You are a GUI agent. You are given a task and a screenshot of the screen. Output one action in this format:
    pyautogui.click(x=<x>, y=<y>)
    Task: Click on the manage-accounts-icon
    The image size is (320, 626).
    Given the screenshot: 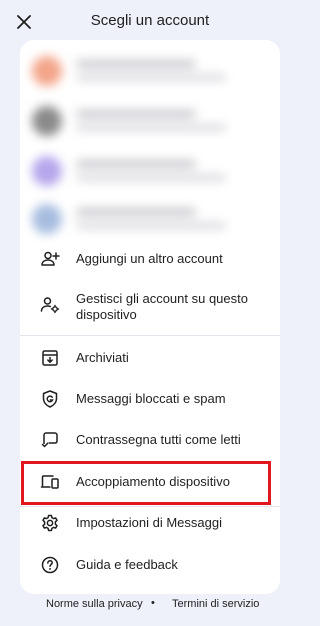 What is the action you would take?
    pyautogui.click(x=50, y=305)
    